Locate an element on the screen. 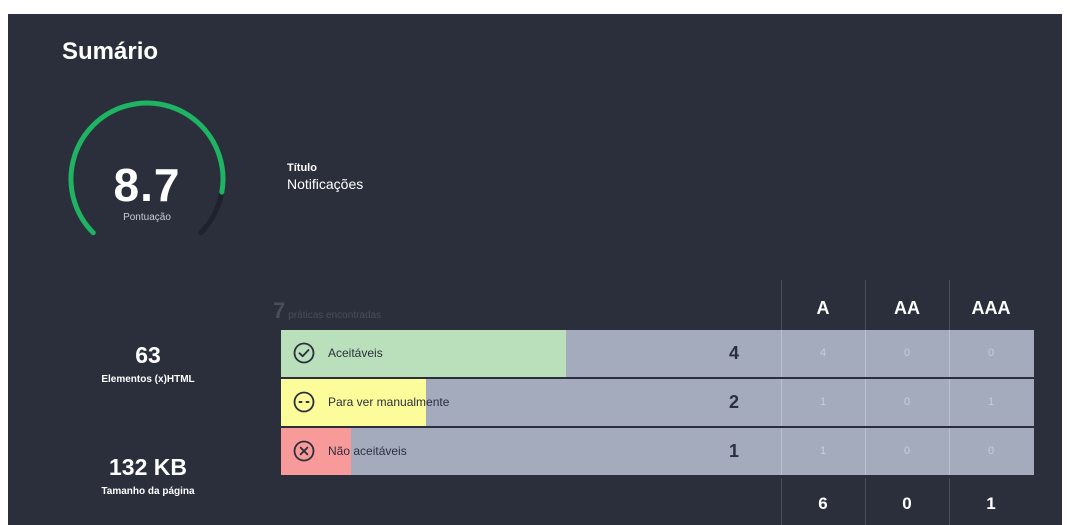  page-title-value: Notificações is located at coordinates (325, 184).